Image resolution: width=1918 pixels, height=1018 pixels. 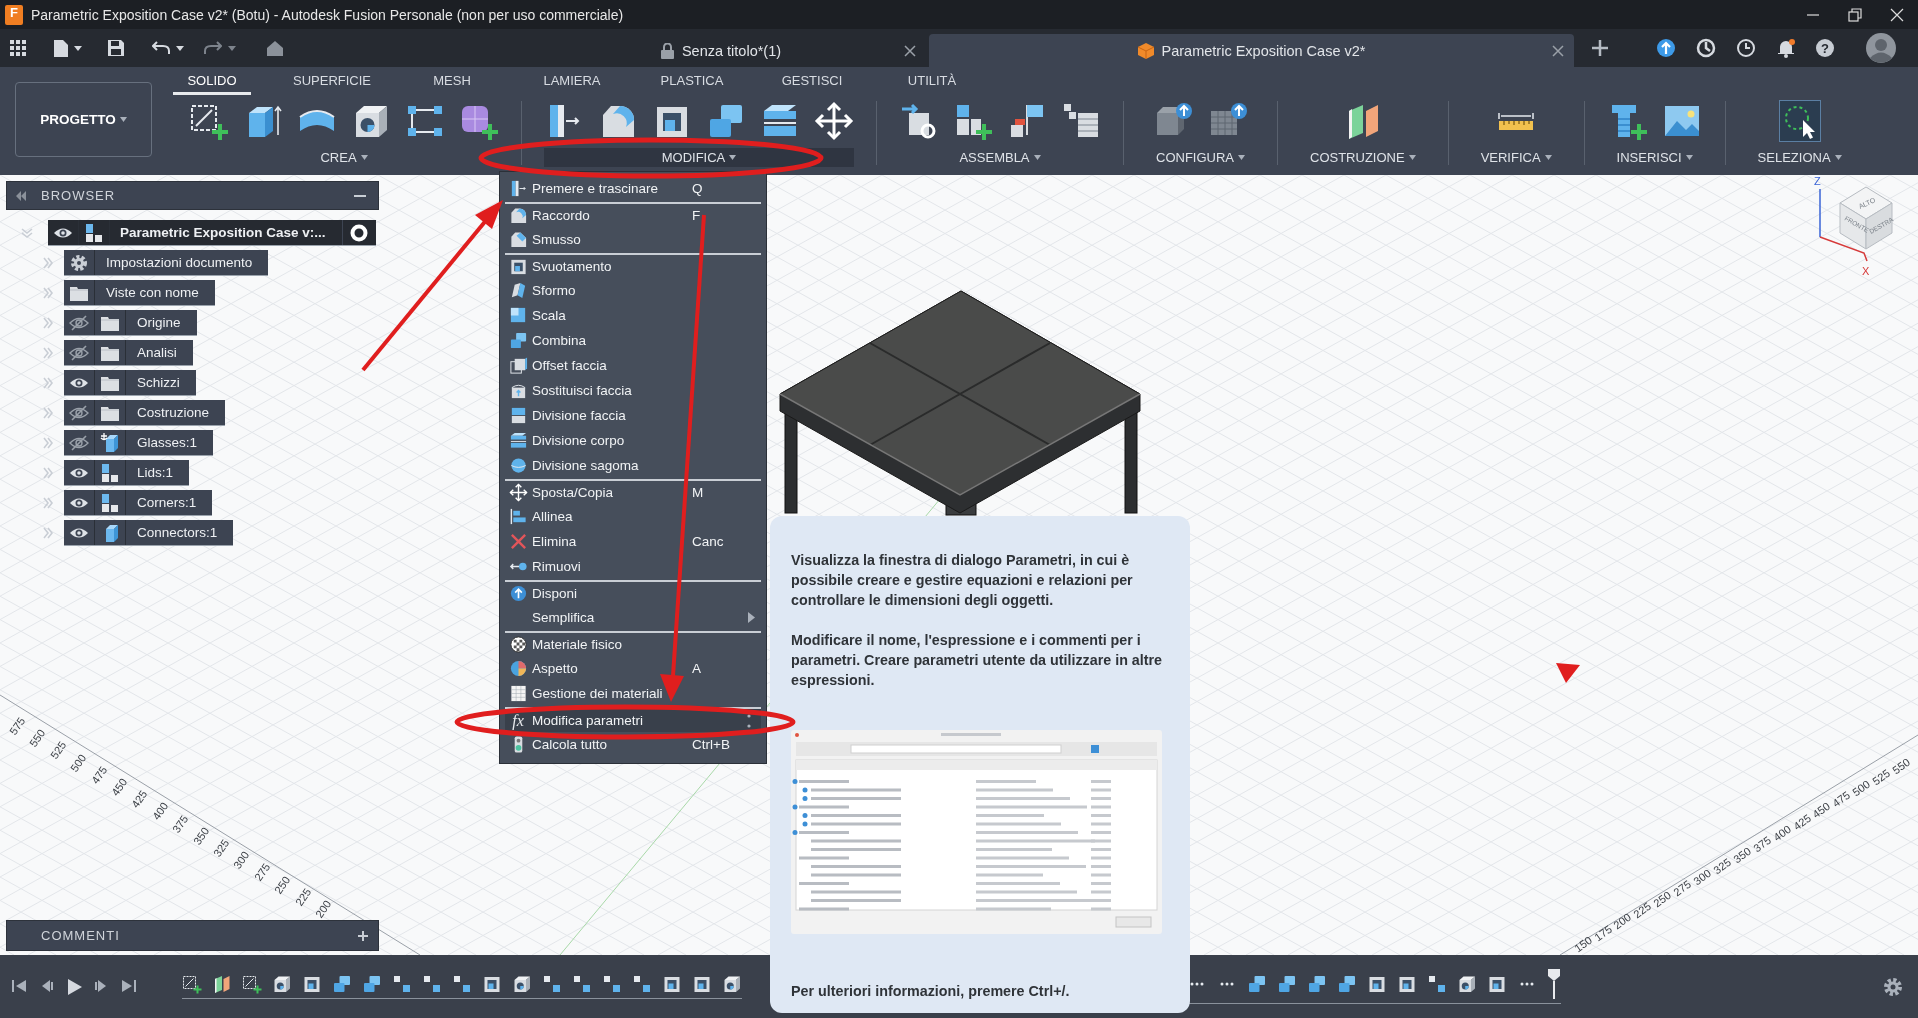 What do you see at coordinates (633, 315) in the screenshot?
I see `menu-item: Scala` at bounding box center [633, 315].